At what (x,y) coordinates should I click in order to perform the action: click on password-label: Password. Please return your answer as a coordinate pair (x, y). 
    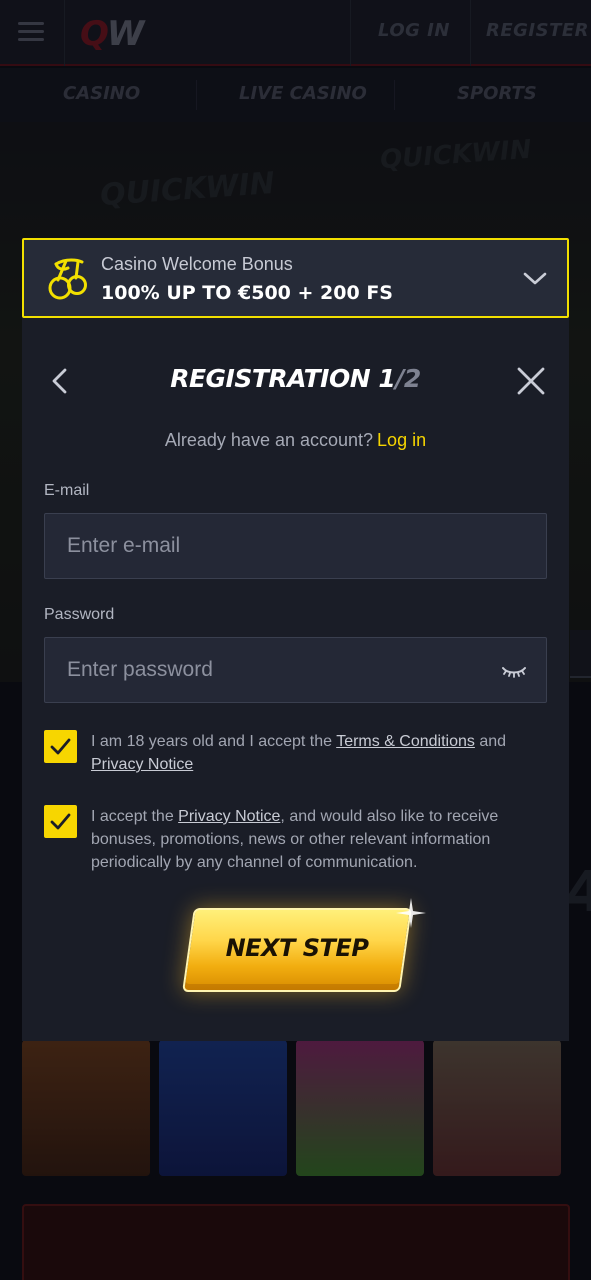
    Looking at the image, I should click on (79, 614).